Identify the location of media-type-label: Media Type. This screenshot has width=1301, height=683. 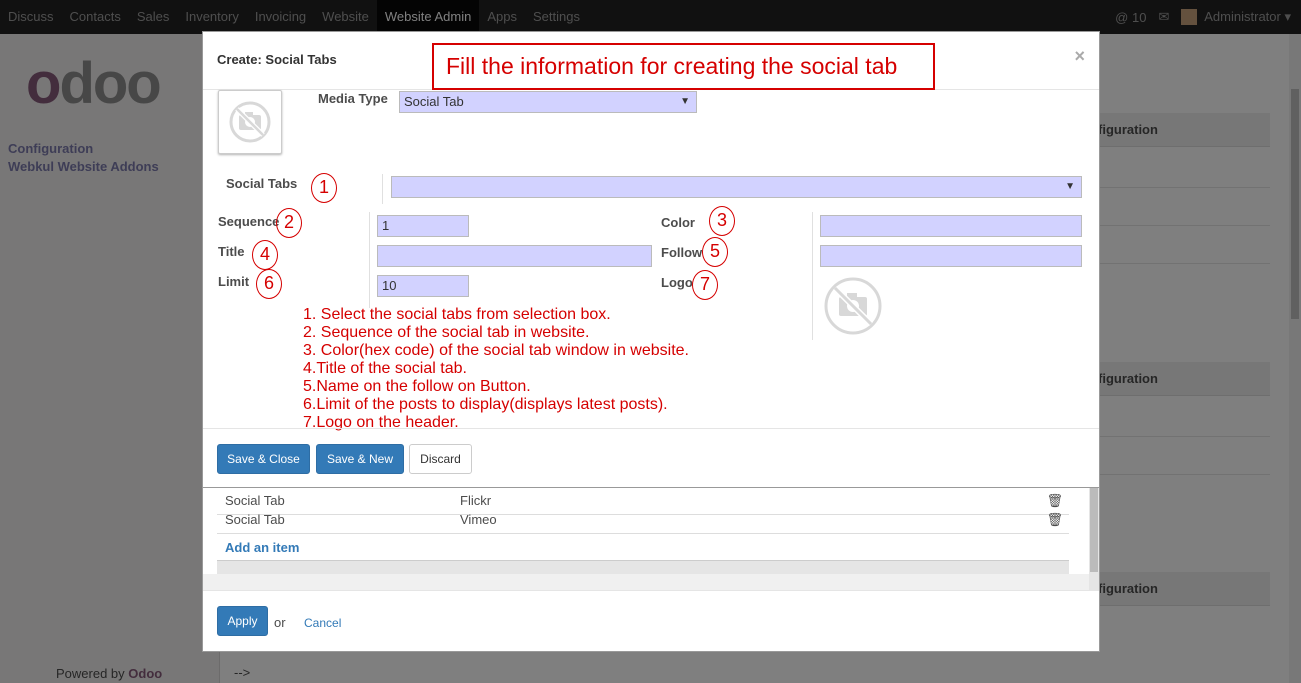
(353, 98).